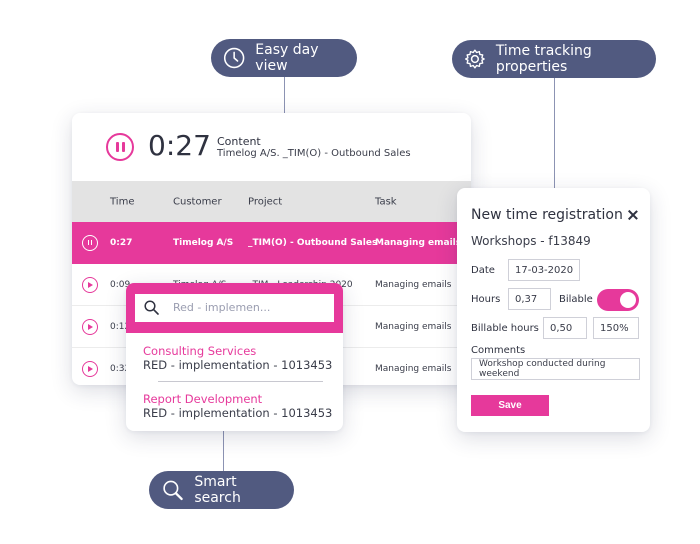 Image resolution: width=700 pixels, height=544 pixels. Describe the element at coordinates (498, 350) in the screenshot. I see `comments-label: Comments` at that location.